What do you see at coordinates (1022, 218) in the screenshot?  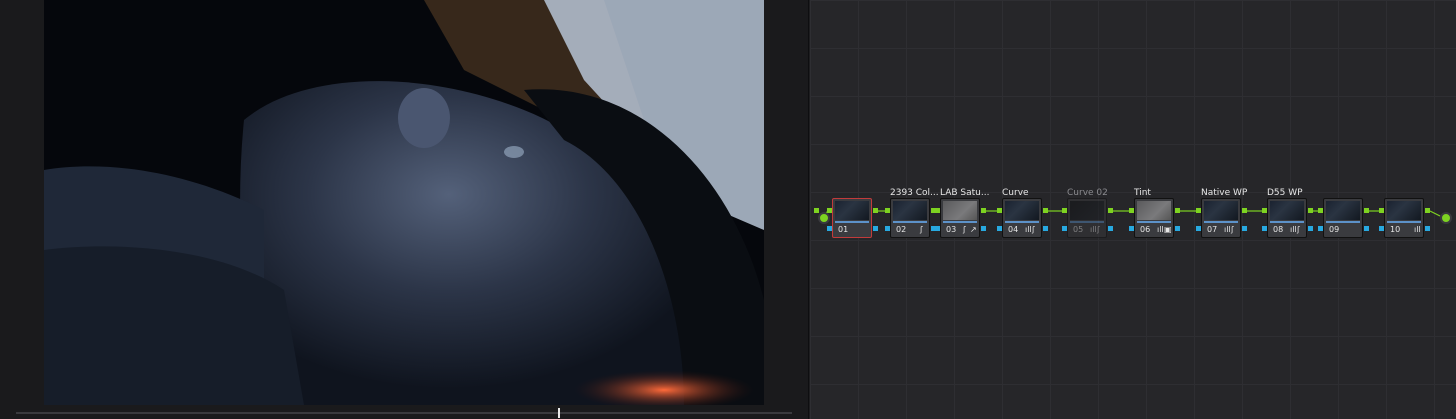 I see `node-04: 04 ıll ʃ` at bounding box center [1022, 218].